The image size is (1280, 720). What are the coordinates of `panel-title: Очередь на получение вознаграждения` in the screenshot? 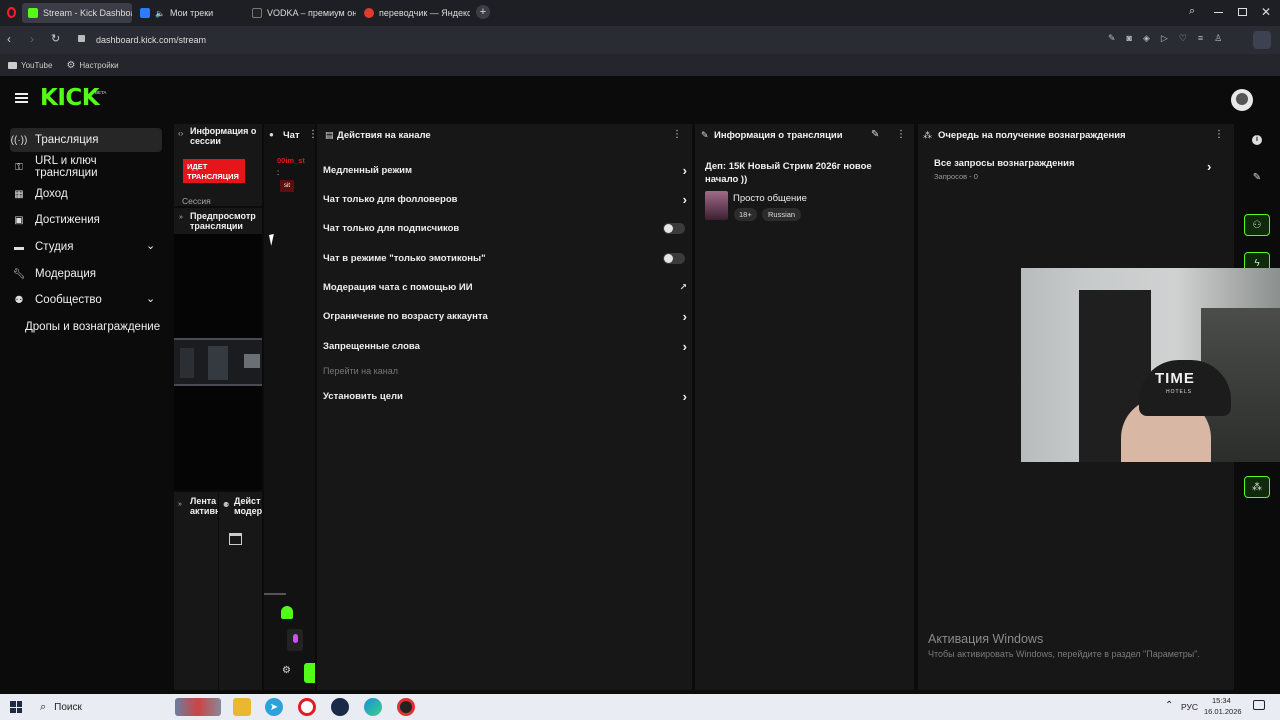 It's located at (1032, 135).